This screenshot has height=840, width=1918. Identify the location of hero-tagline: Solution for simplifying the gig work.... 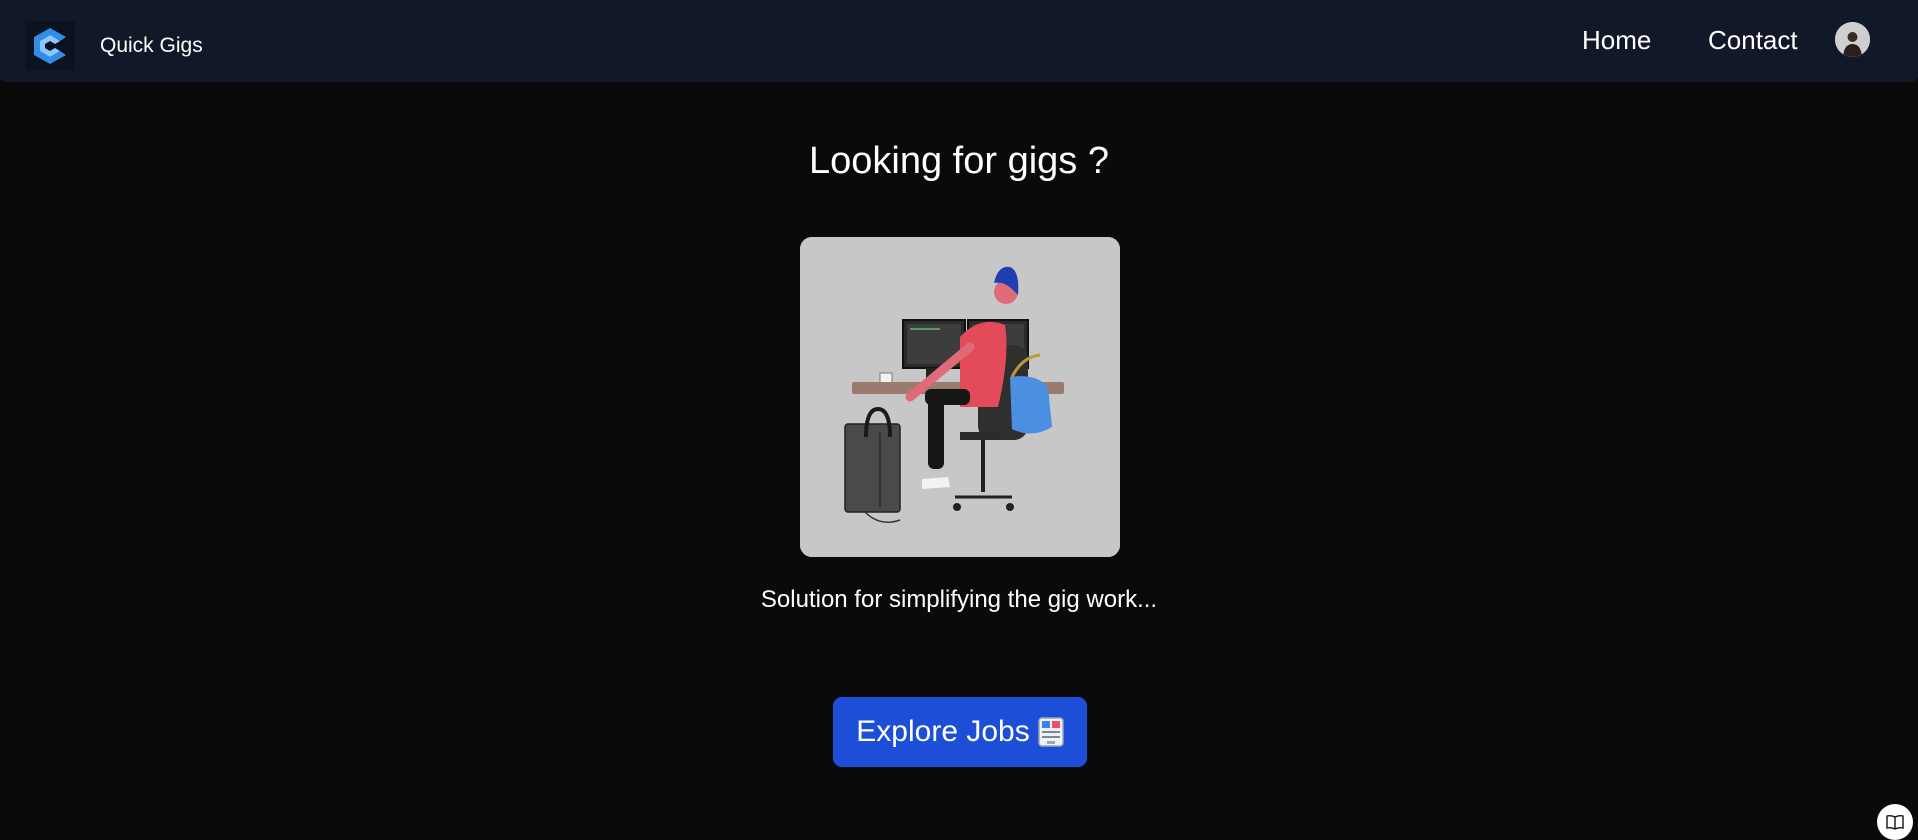
(959, 599).